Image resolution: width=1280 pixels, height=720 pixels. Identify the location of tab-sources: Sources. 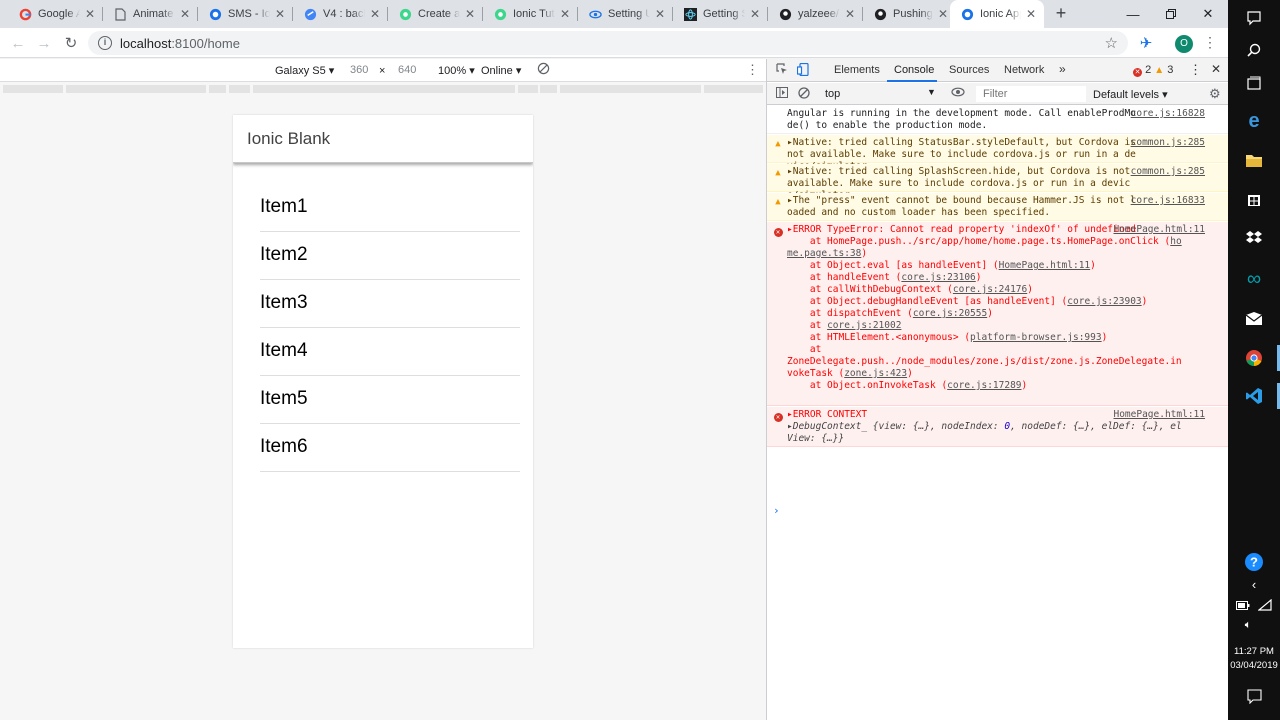
(969, 70).